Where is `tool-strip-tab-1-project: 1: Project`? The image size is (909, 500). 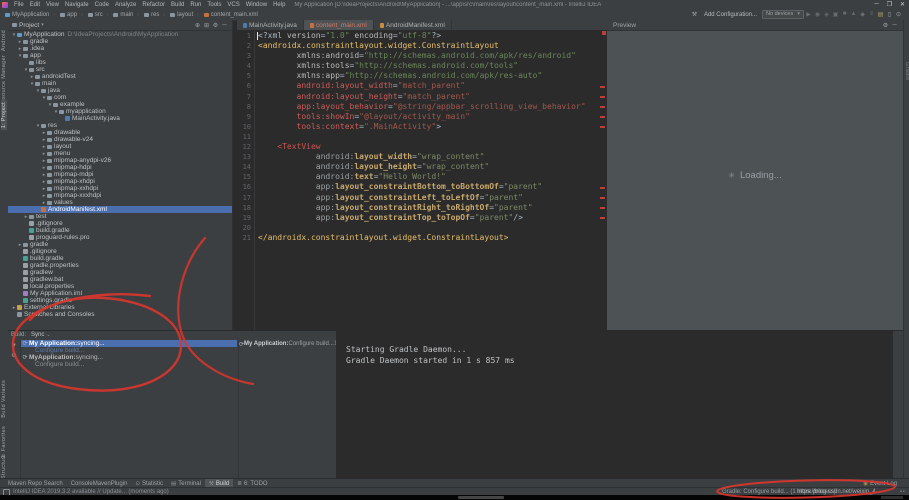
tool-strip-tab-1-project: 1: Project is located at coordinates (3, 115).